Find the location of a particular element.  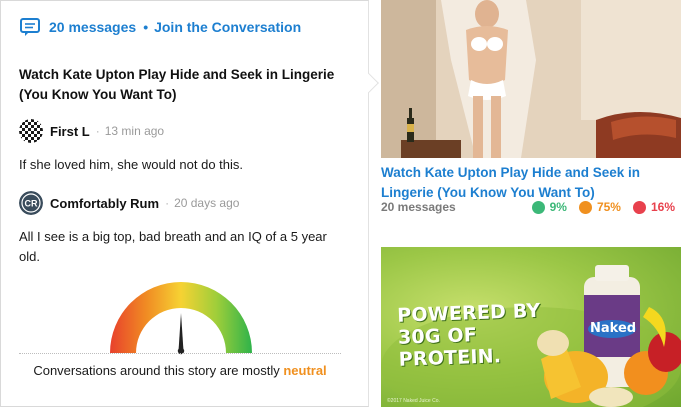

avatar is located at coordinates (31, 131).